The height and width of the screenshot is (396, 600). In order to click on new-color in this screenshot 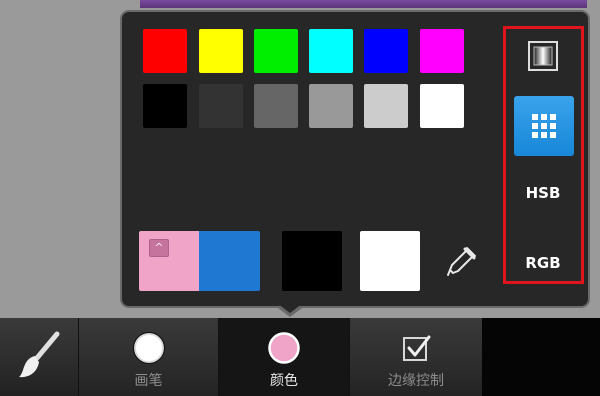, I will do `click(229, 261)`.